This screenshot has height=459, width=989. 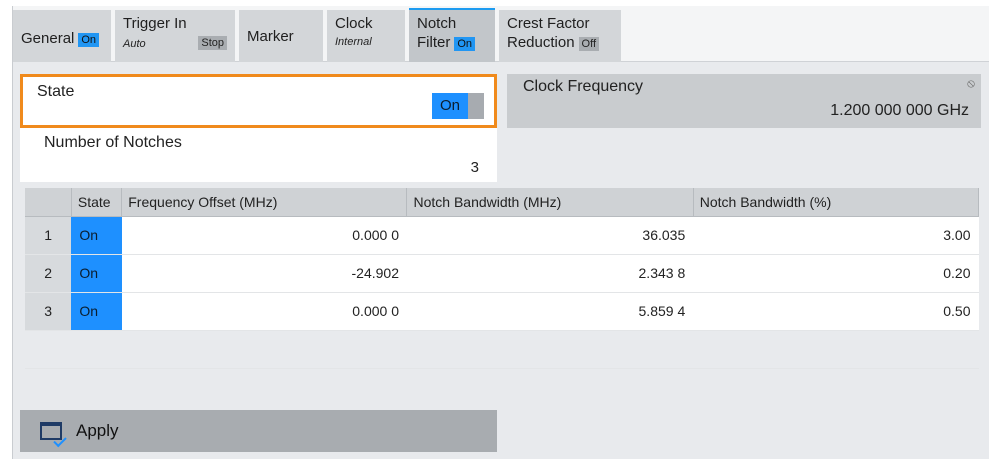 What do you see at coordinates (836, 311) in the screenshot?
I see `bandwidth-pct-cell: 0.50` at bounding box center [836, 311].